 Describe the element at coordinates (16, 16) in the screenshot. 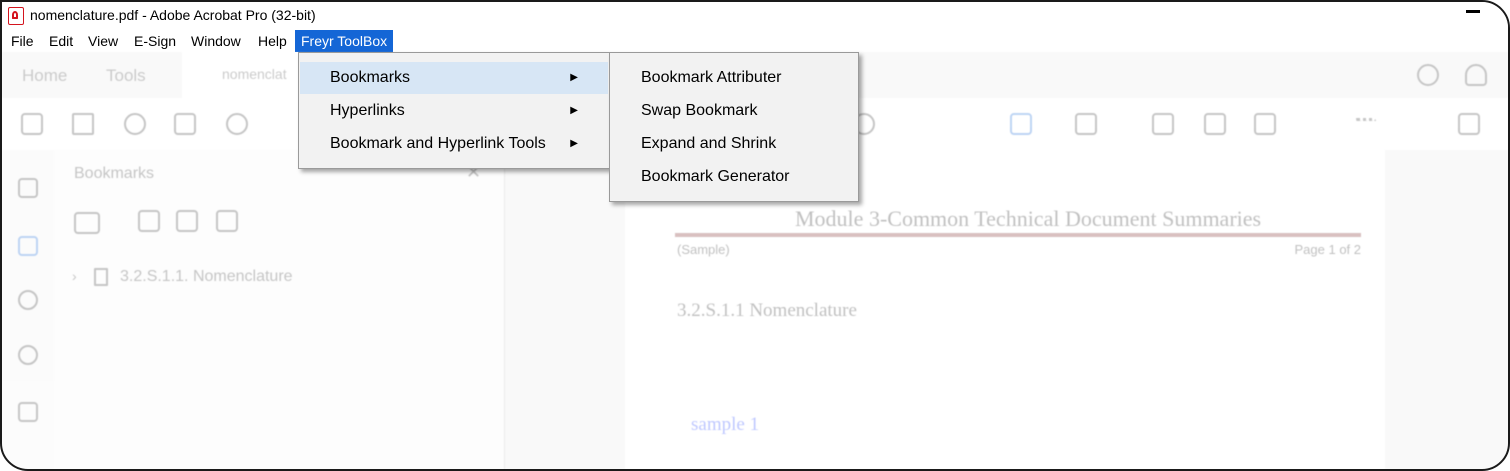

I see `pdf-file-icon` at that location.